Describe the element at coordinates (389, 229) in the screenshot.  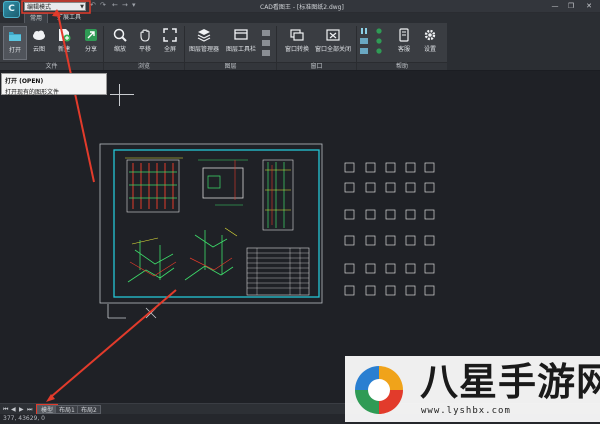
I see `symbol-grid` at that location.